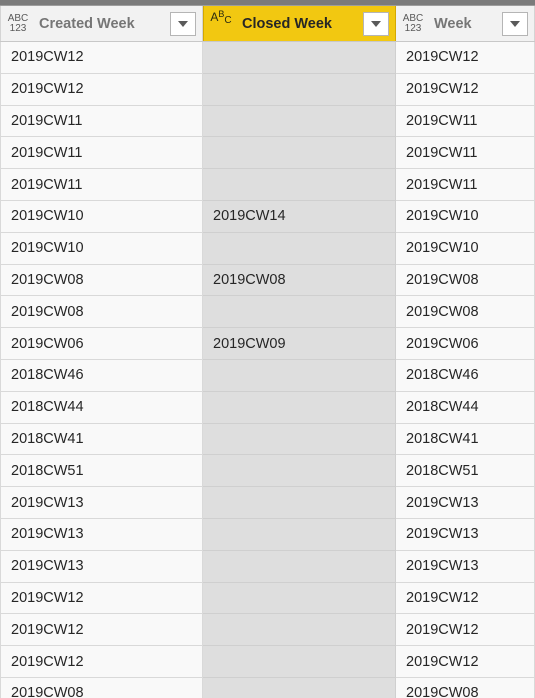 The height and width of the screenshot is (698, 535). Describe the element at coordinates (101, 24) in the screenshot. I see `column-header-created-week: ABC 123 Created Week` at that location.